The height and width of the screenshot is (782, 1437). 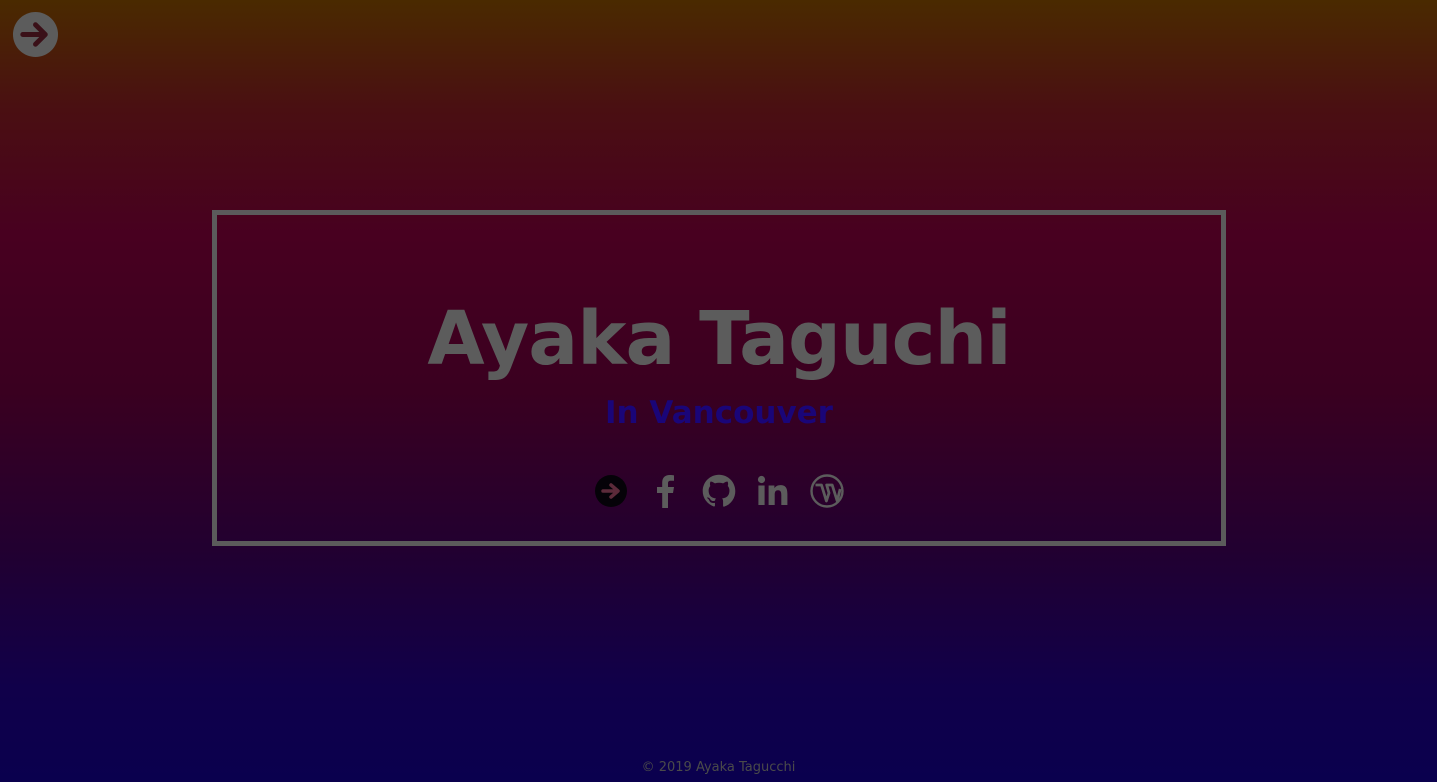 I want to click on github-link, so click(x=719, y=491).